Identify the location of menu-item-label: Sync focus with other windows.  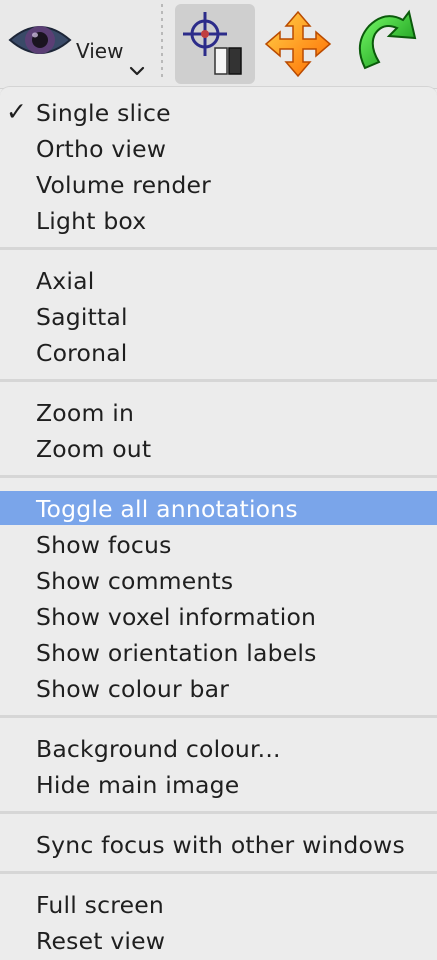
(220, 845).